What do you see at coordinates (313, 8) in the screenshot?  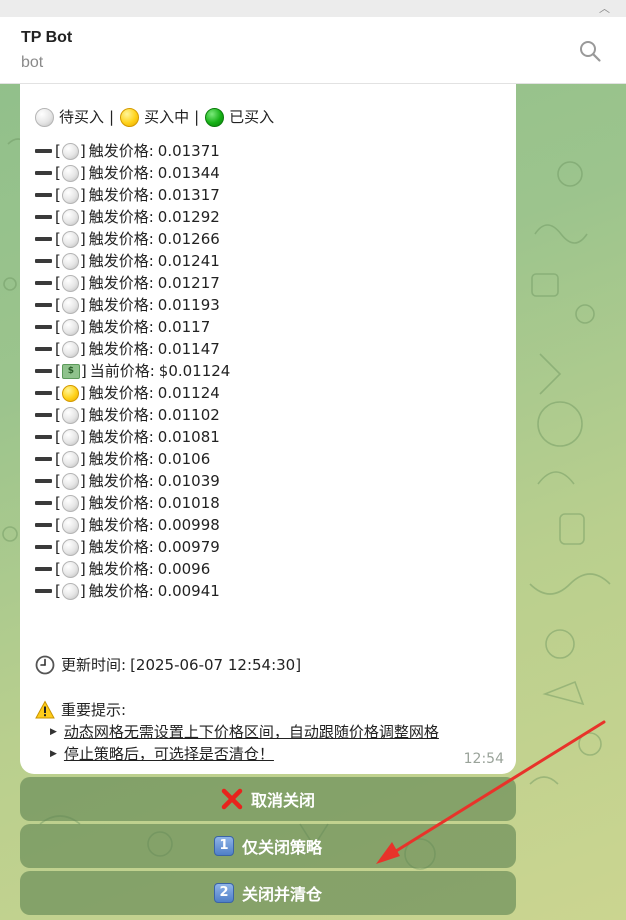 I see `window-top-strip: ︿` at bounding box center [313, 8].